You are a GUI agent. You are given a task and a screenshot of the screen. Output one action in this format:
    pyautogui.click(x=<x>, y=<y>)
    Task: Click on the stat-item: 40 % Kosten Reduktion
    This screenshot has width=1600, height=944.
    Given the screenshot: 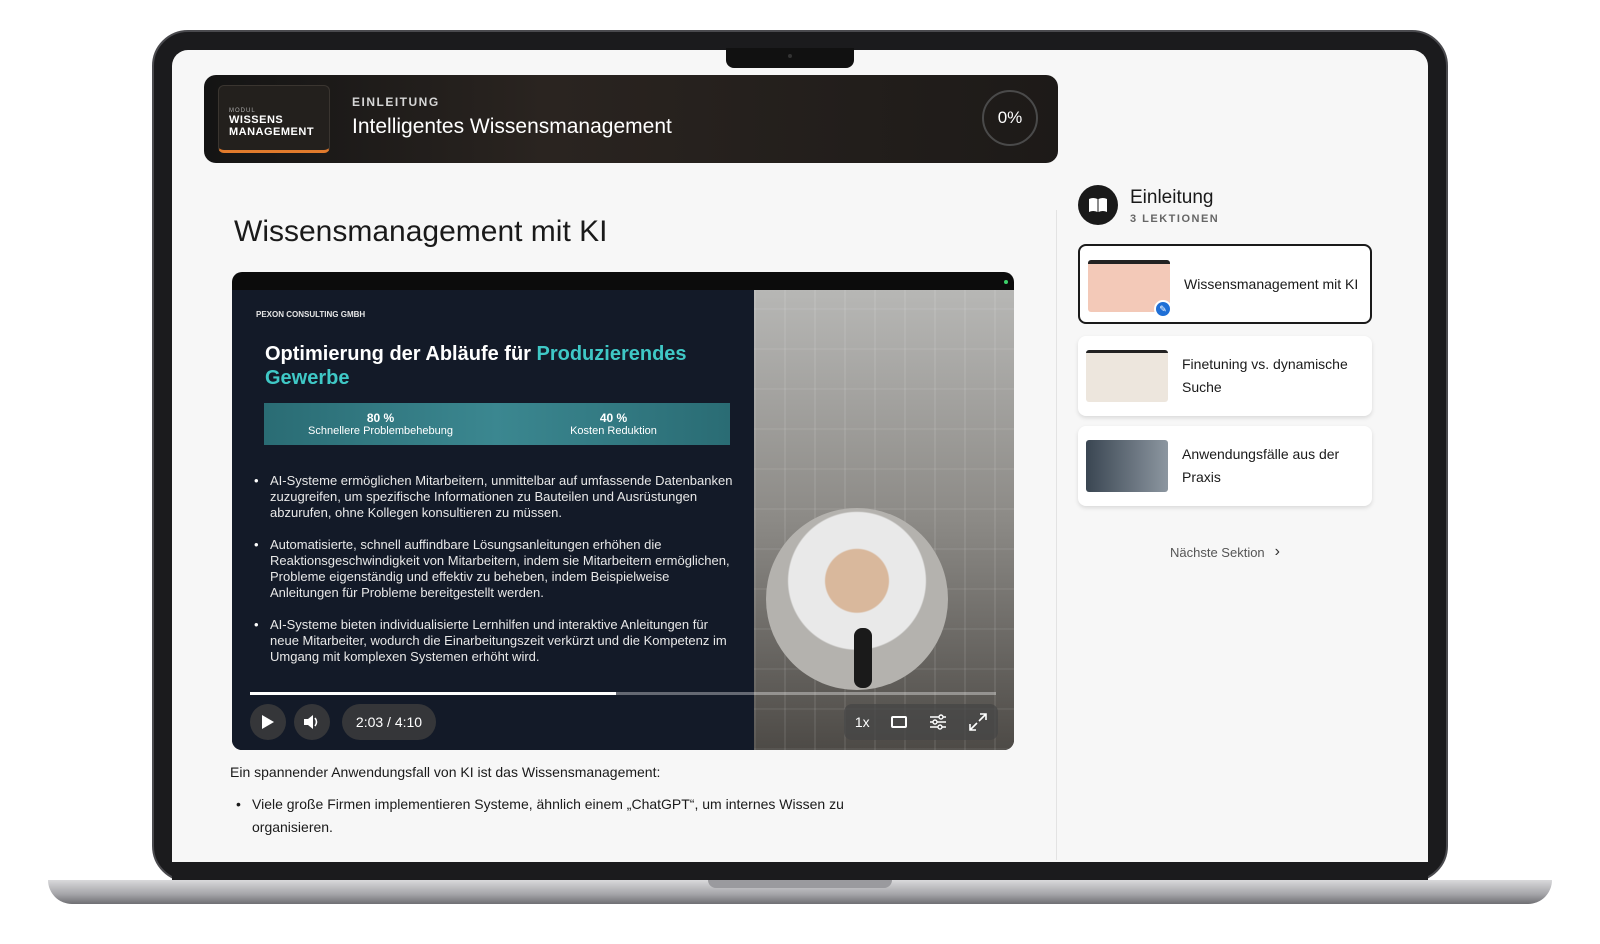 What is the action you would take?
    pyautogui.click(x=613, y=424)
    